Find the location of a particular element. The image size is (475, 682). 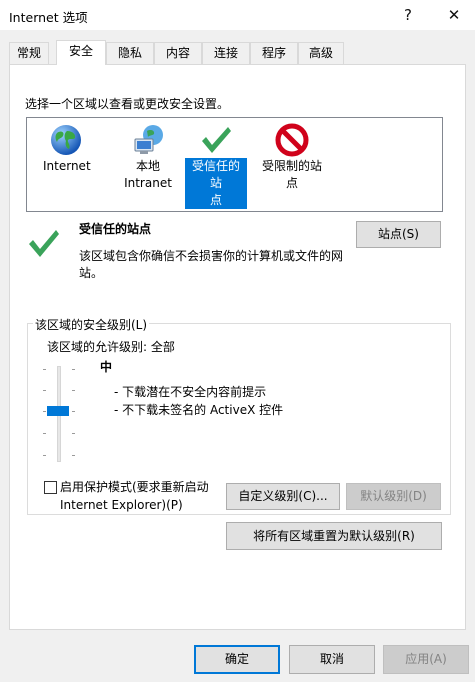

zone-trusted-label-line1: 受信任的站 is located at coordinates (215, 174).